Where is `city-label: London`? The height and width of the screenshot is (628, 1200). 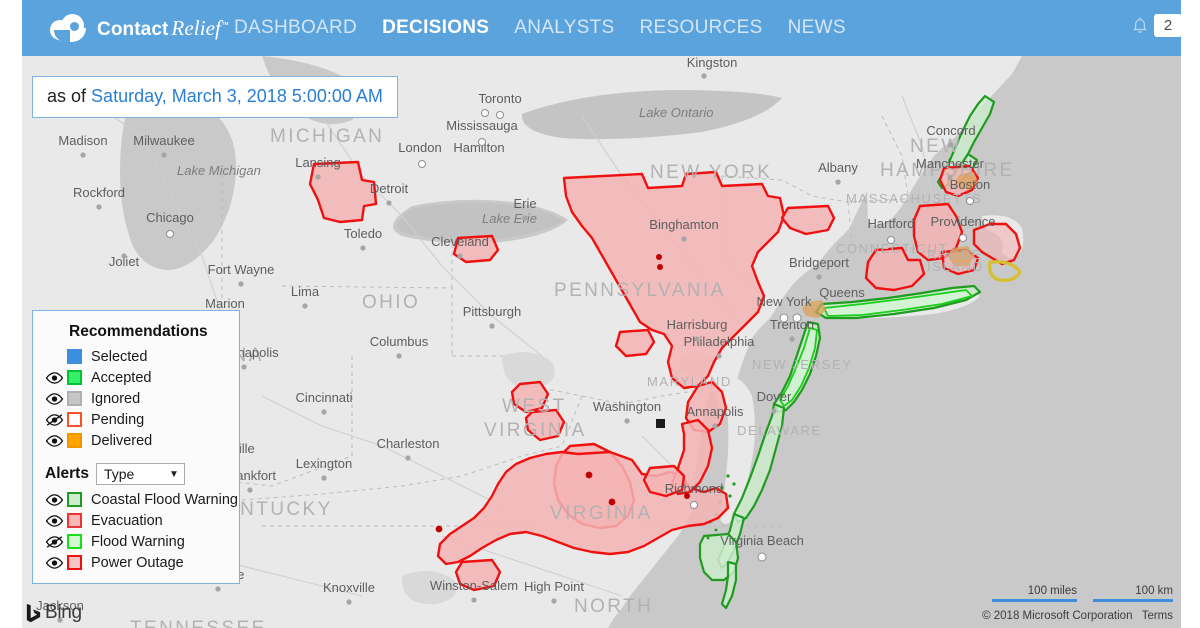 city-label: London is located at coordinates (419, 147).